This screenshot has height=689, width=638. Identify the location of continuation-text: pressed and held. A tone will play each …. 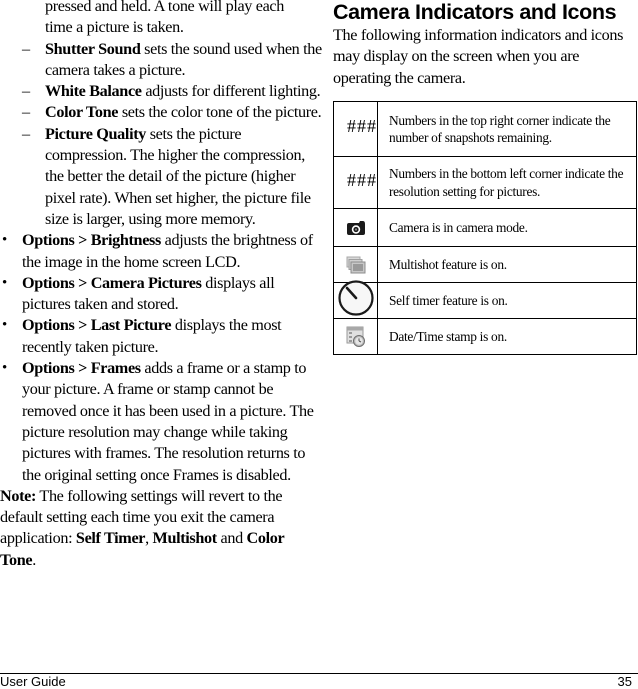
(161, 19).